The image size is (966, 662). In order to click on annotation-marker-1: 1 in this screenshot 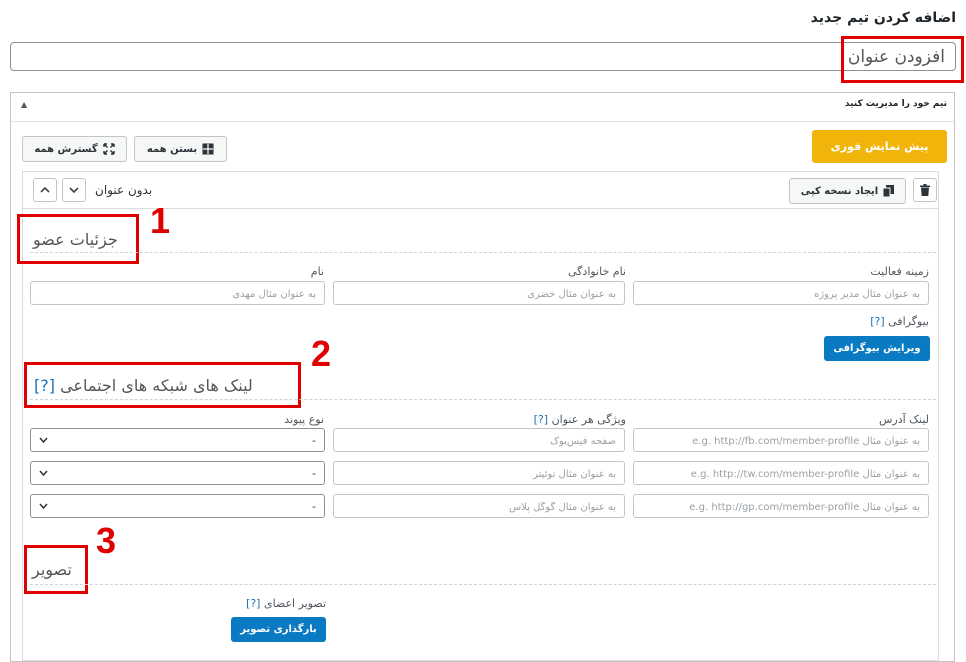, I will do `click(160, 220)`.